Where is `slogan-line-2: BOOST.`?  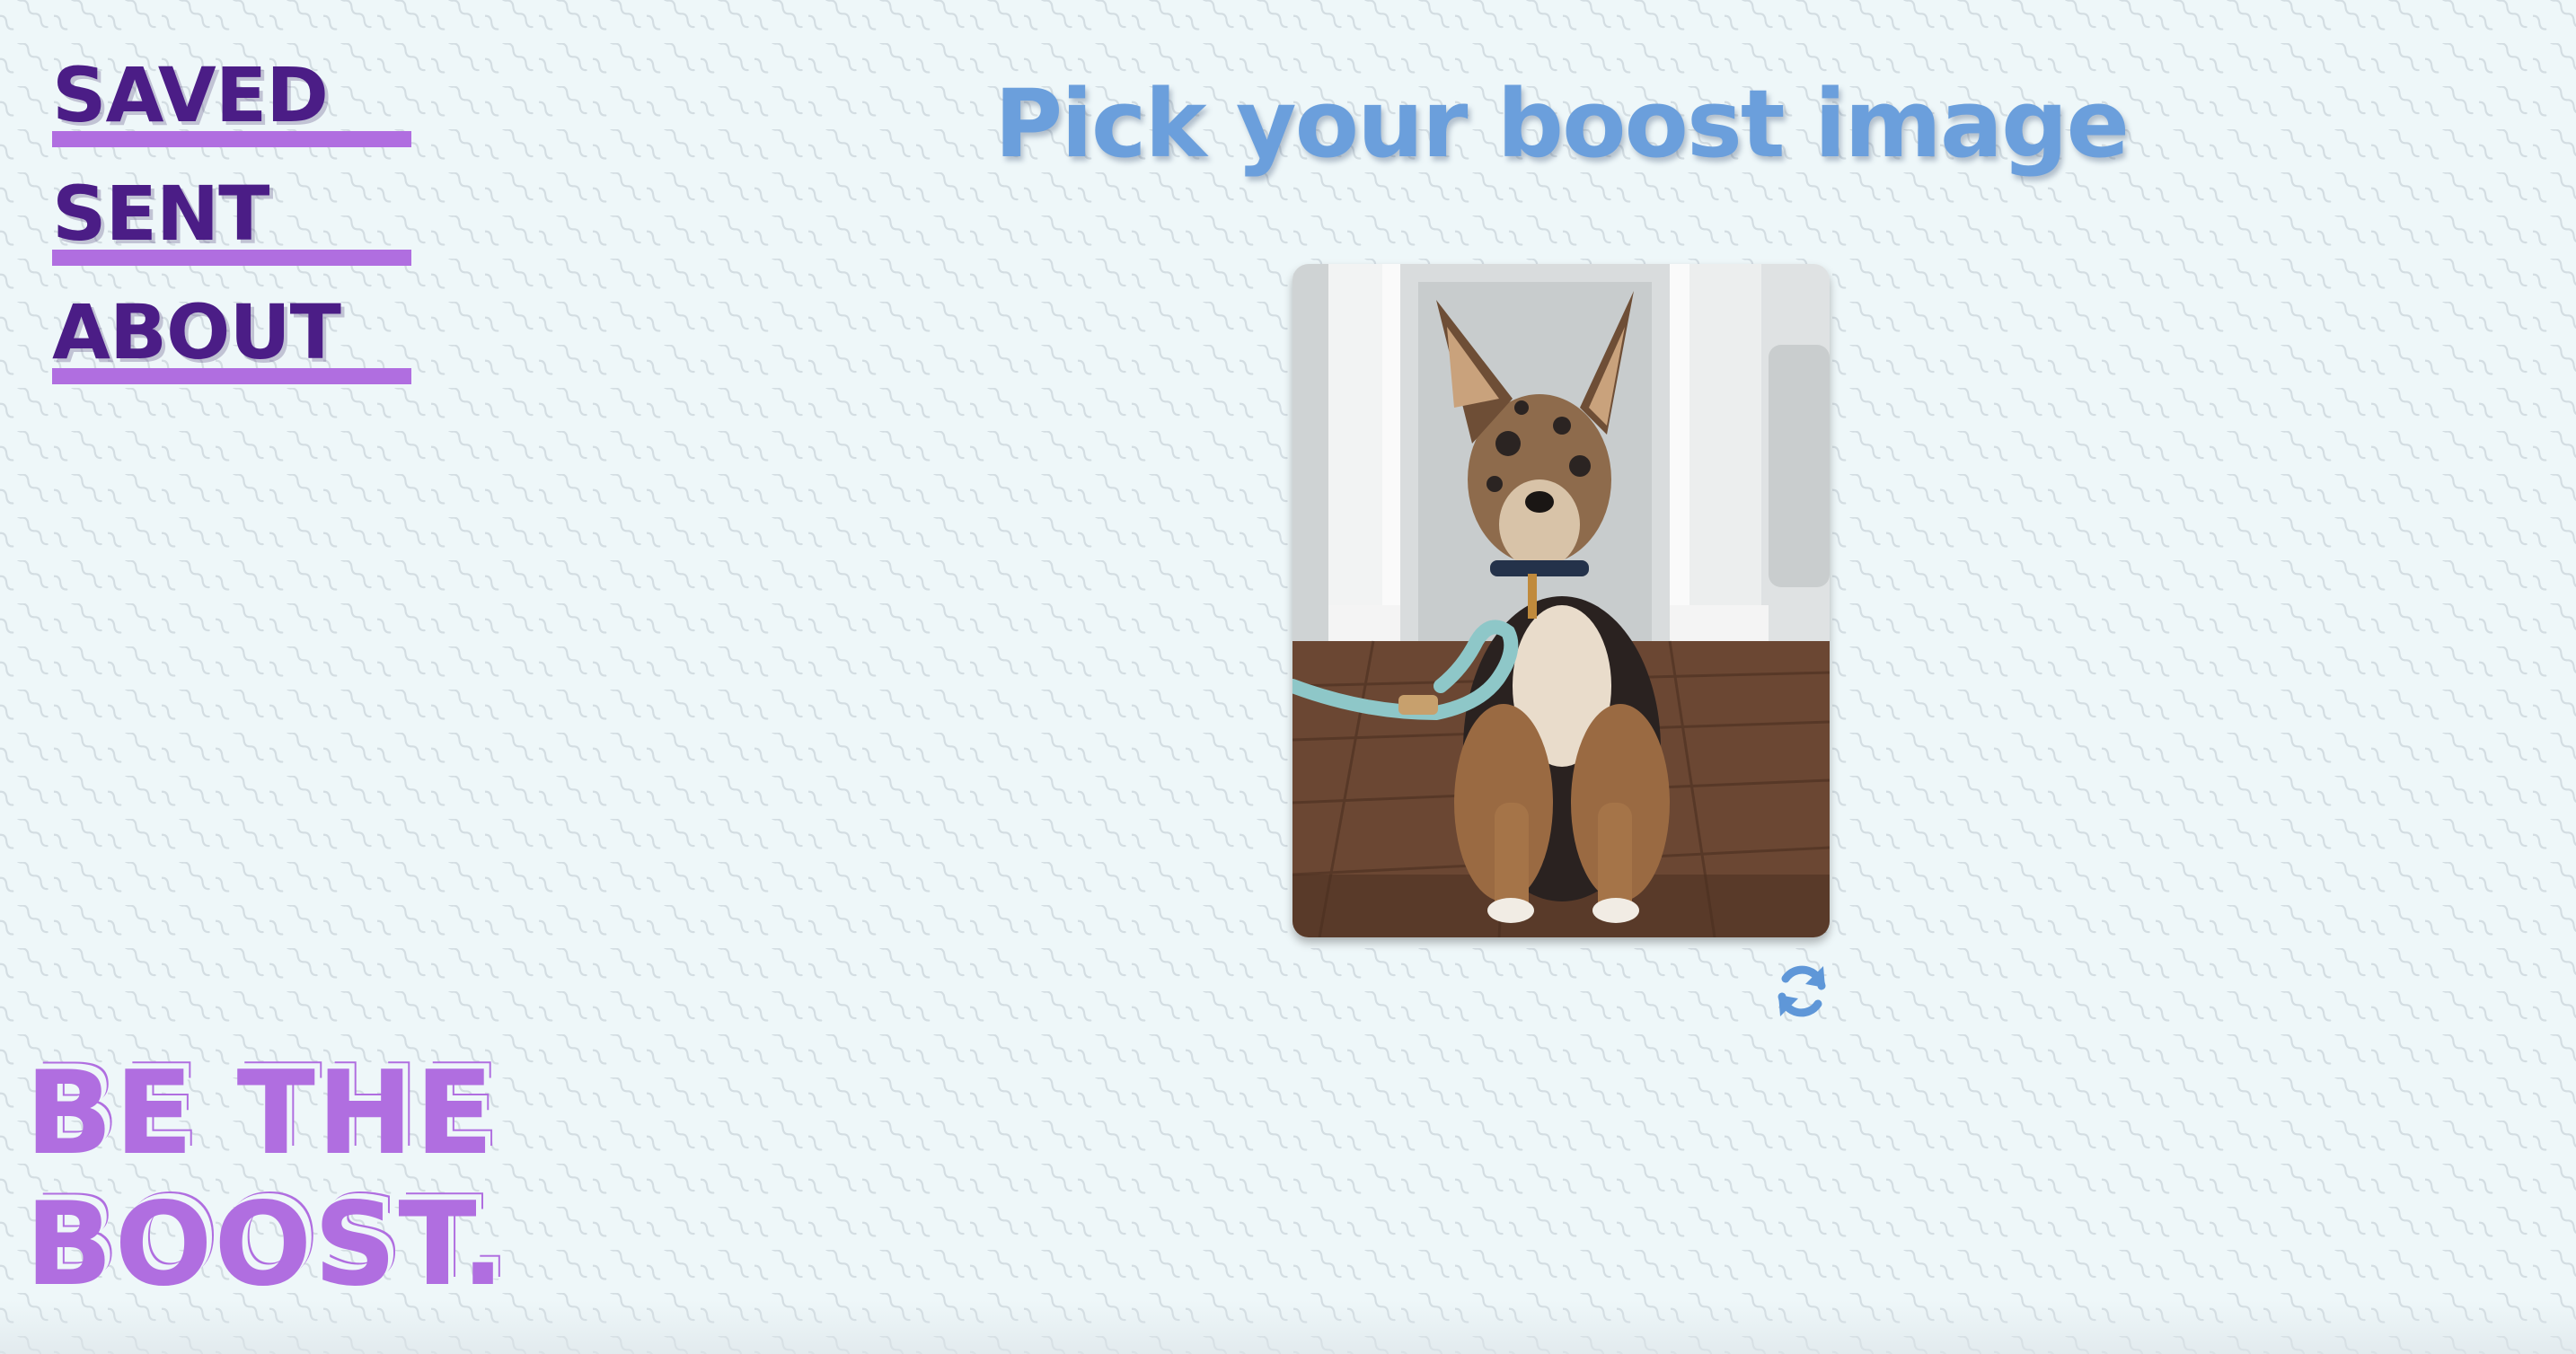
slogan-line-2: BOOST. is located at coordinates (266, 1245).